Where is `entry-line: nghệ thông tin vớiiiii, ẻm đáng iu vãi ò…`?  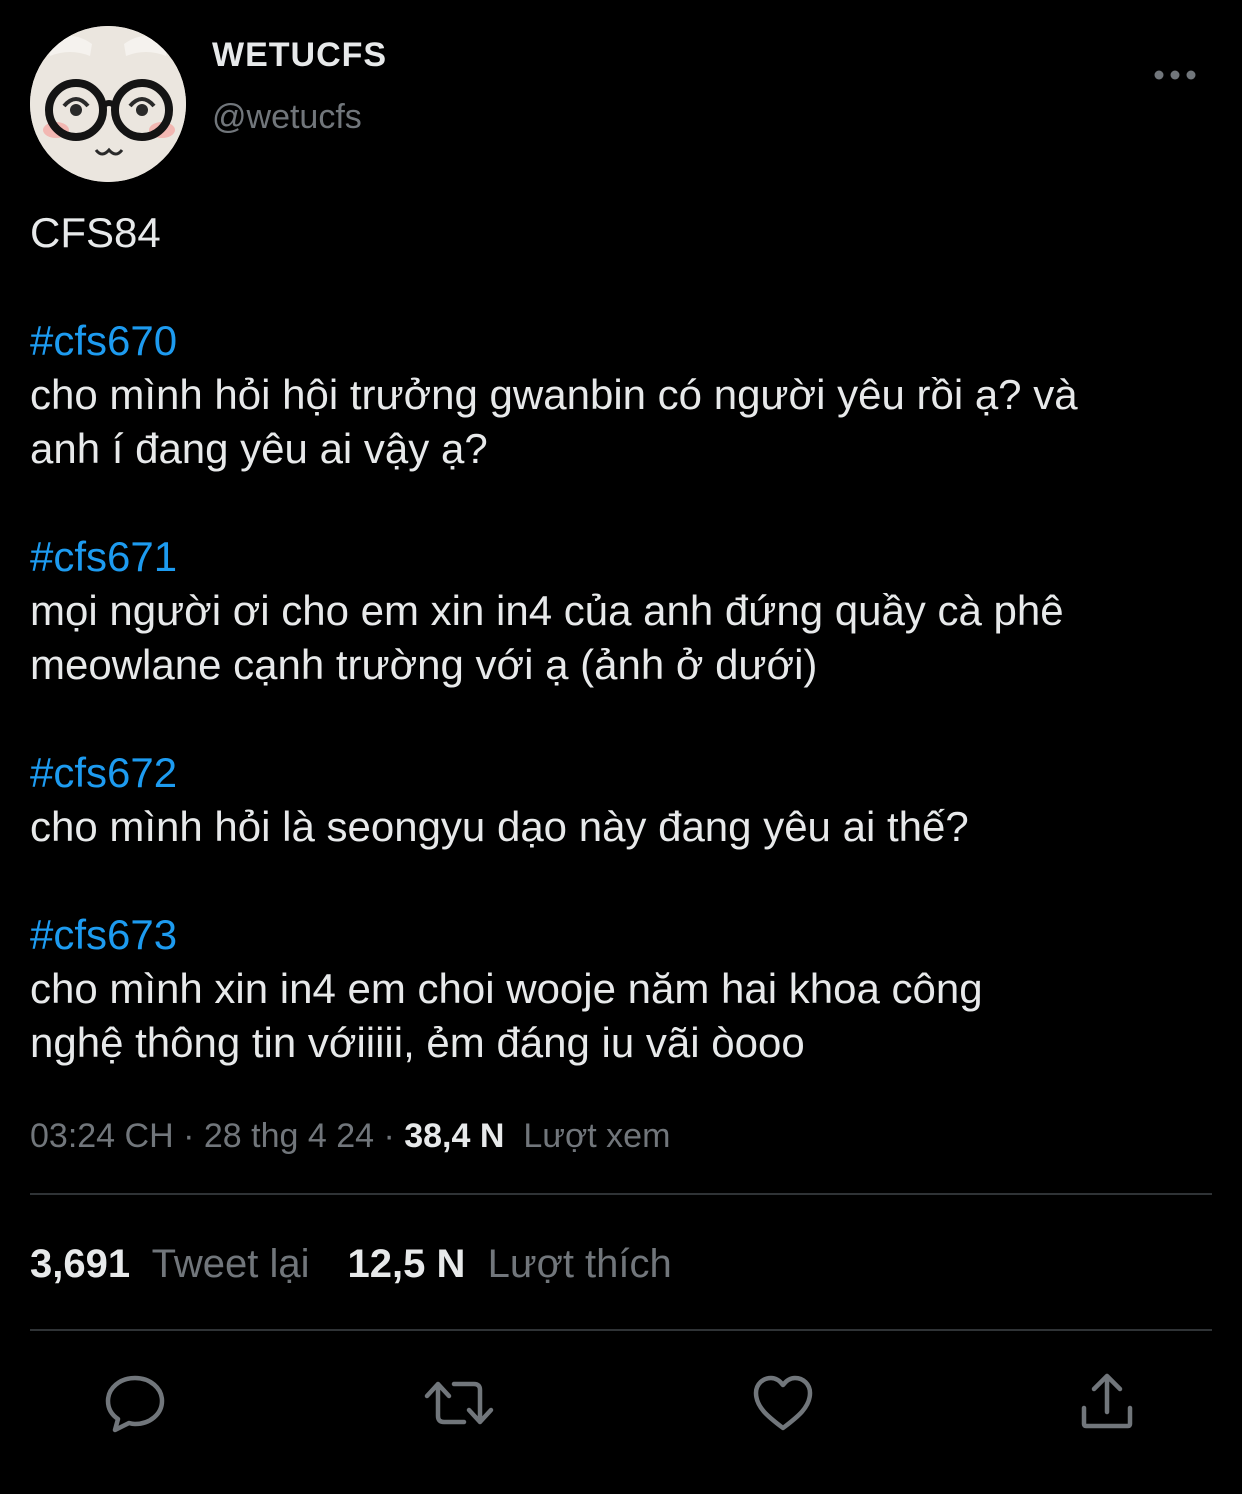
entry-line: nghệ thông tin vớiiiii, ẻm đáng iu vãi ò… is located at coordinates (417, 1042).